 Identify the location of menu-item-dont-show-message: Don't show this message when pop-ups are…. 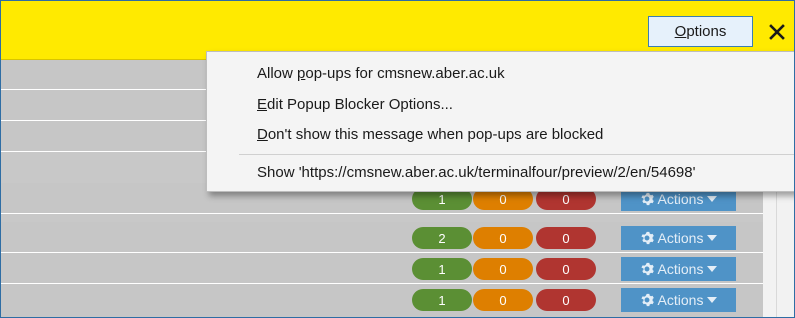
(430, 135).